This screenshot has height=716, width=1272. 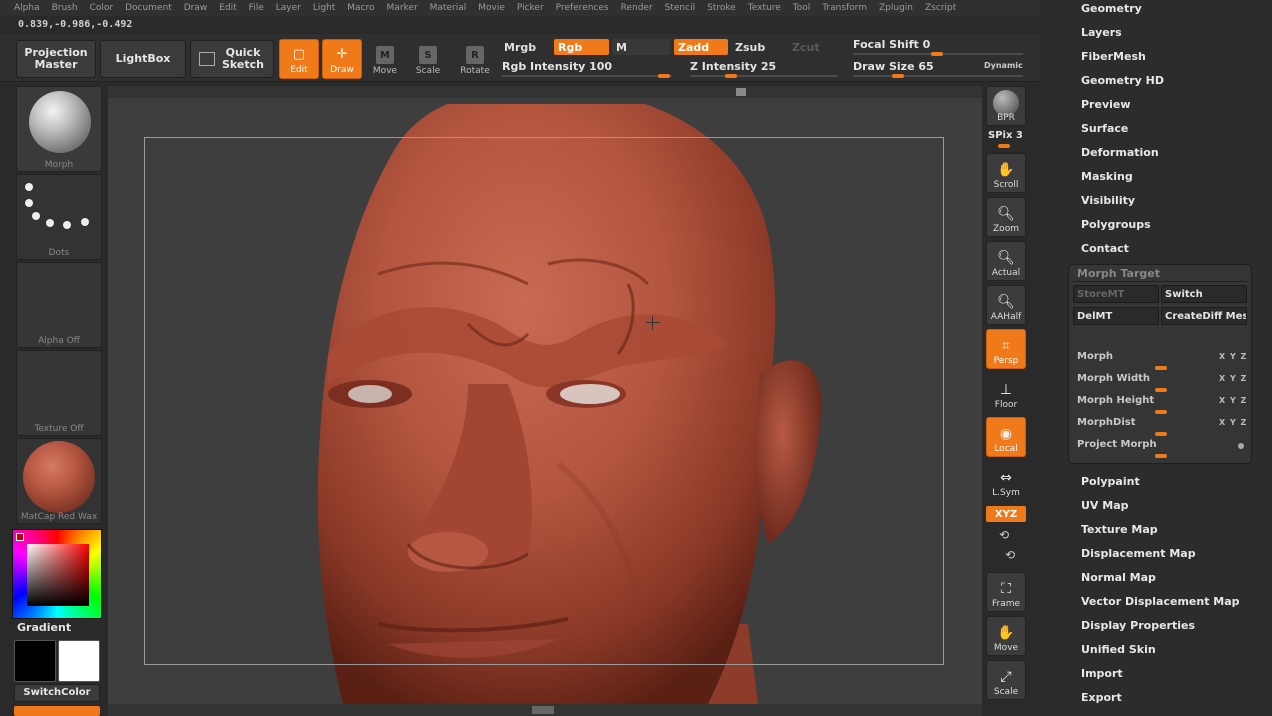 I want to click on subpalette-normal-map: Normal Map, so click(x=1118, y=577).